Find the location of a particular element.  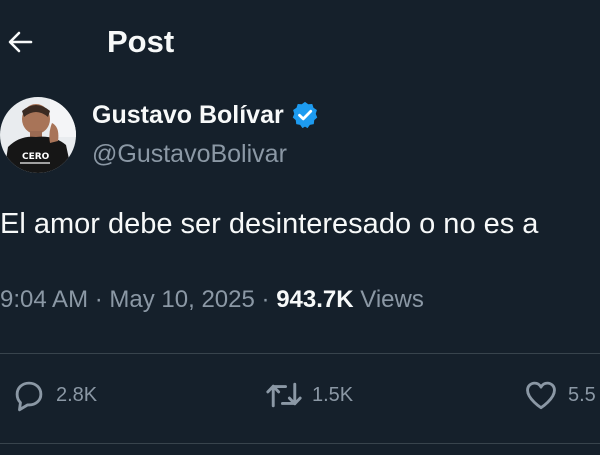

views-count: 943.7K is located at coordinates (315, 299).